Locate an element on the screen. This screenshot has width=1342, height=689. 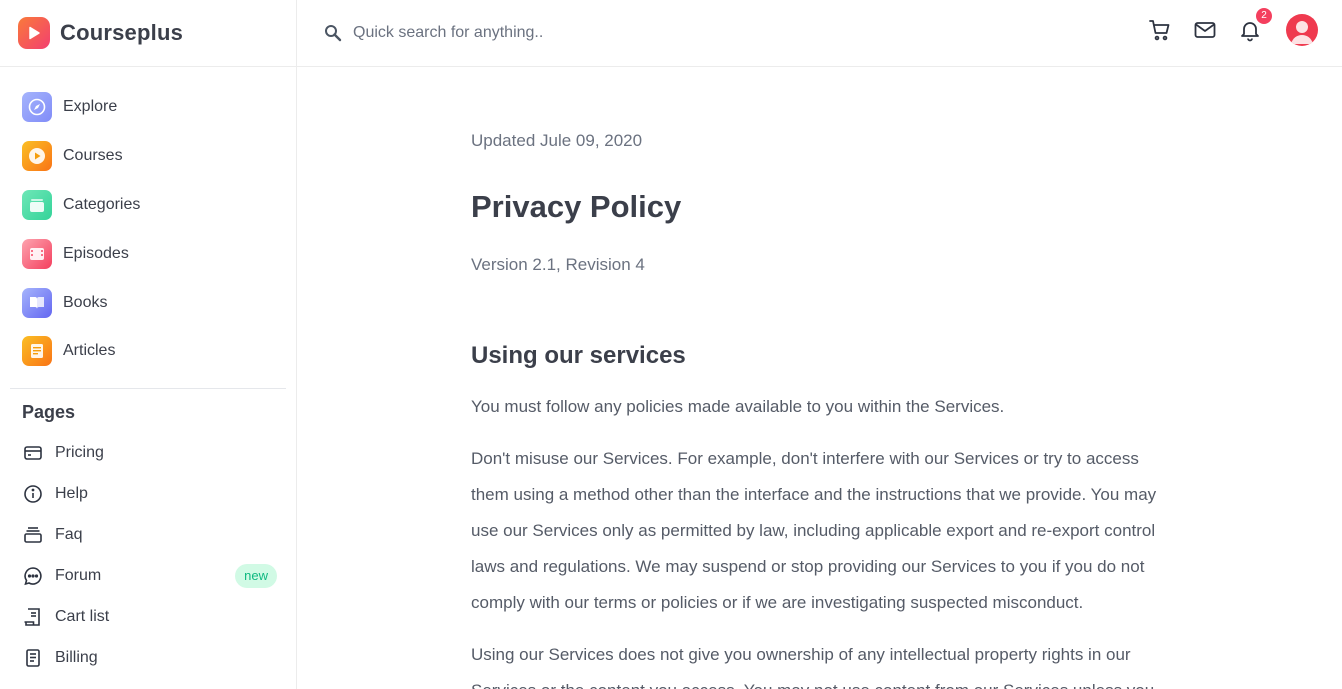
layers-icon is located at coordinates (37, 205).